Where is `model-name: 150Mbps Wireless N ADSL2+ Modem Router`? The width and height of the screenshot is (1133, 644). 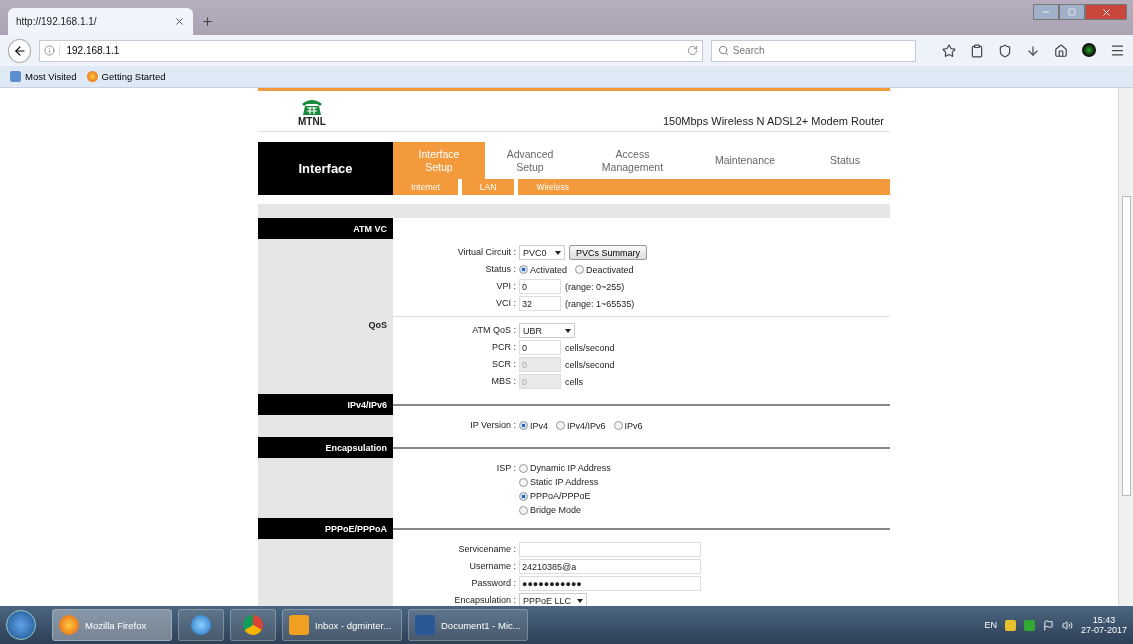 model-name: 150Mbps Wireless N ADSL2+ Modem Router is located at coordinates (773, 121).